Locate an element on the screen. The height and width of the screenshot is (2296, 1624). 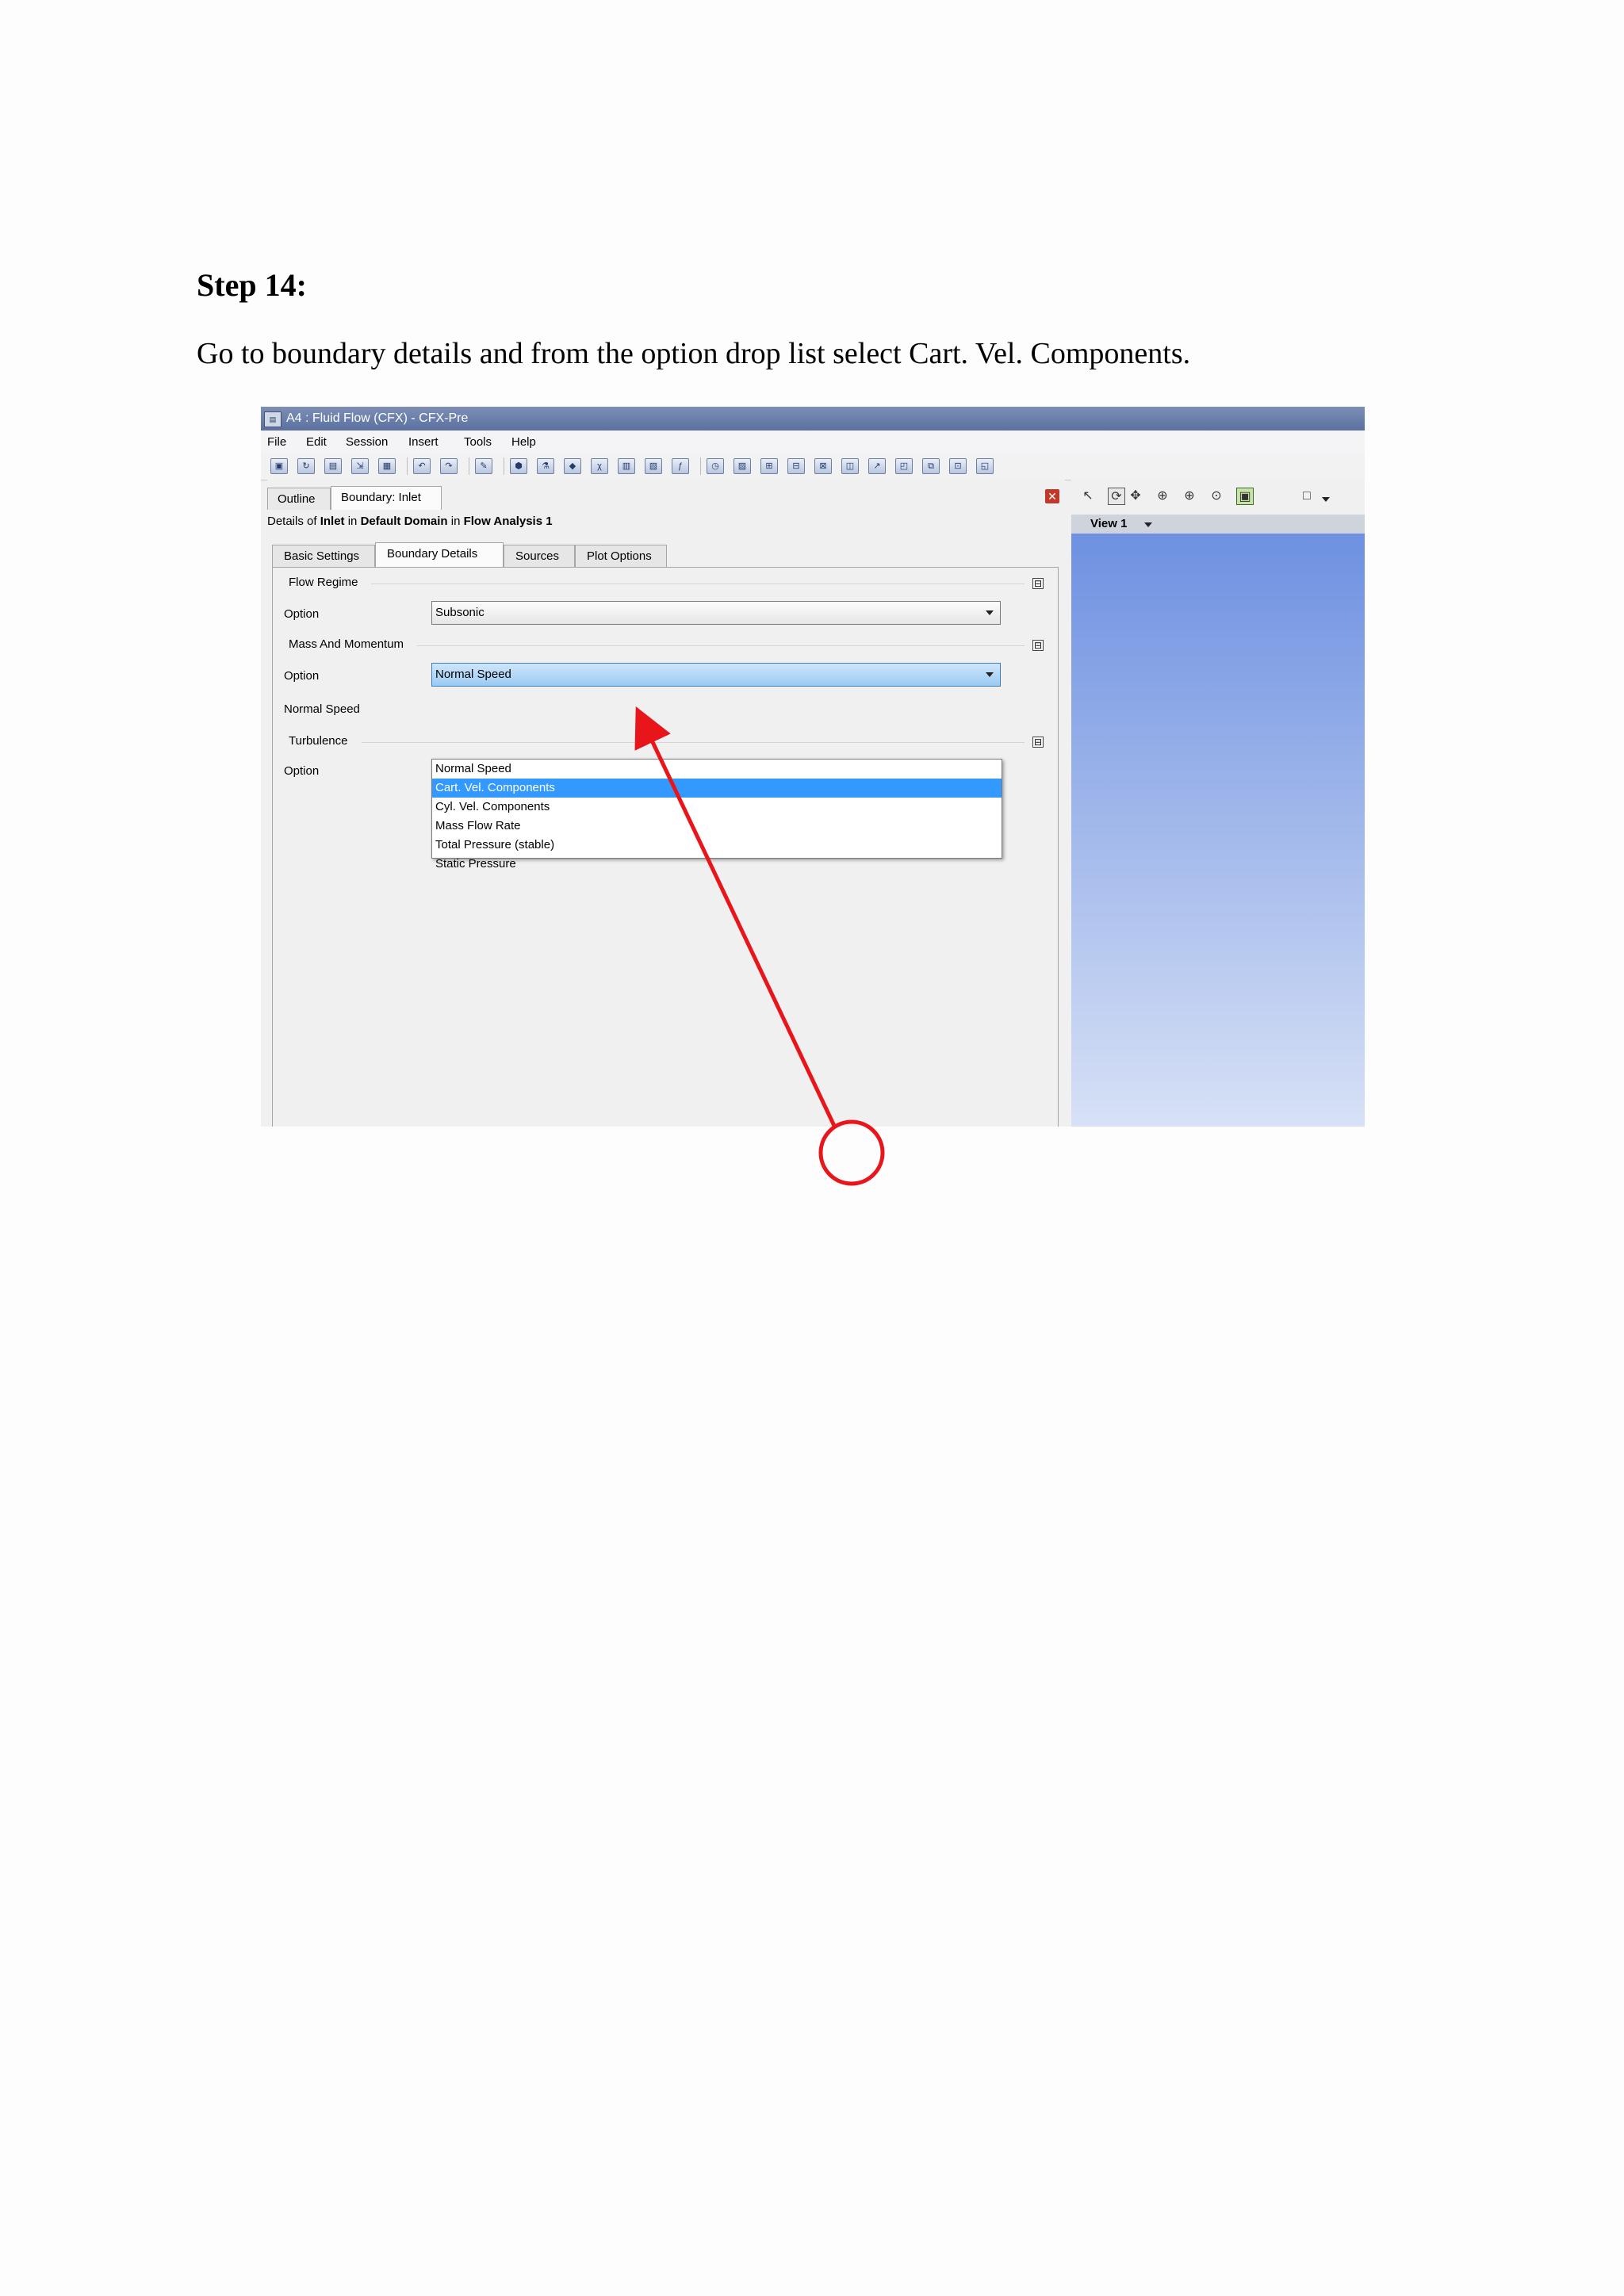
expression-icon: χ is located at coordinates (599, 466).